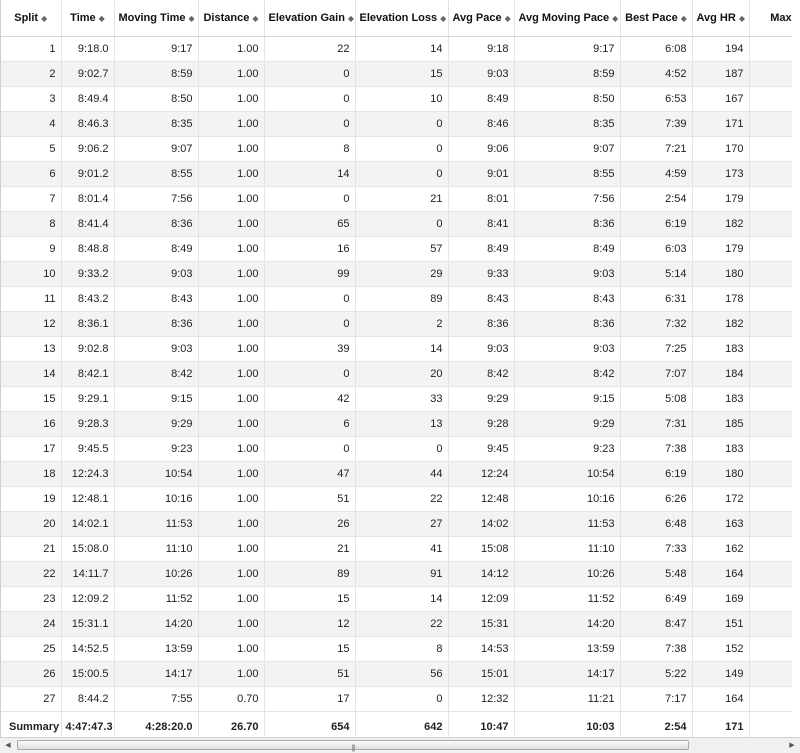  Describe the element at coordinates (88, 549) in the screenshot. I see `cell-time: 15:08.0` at that location.